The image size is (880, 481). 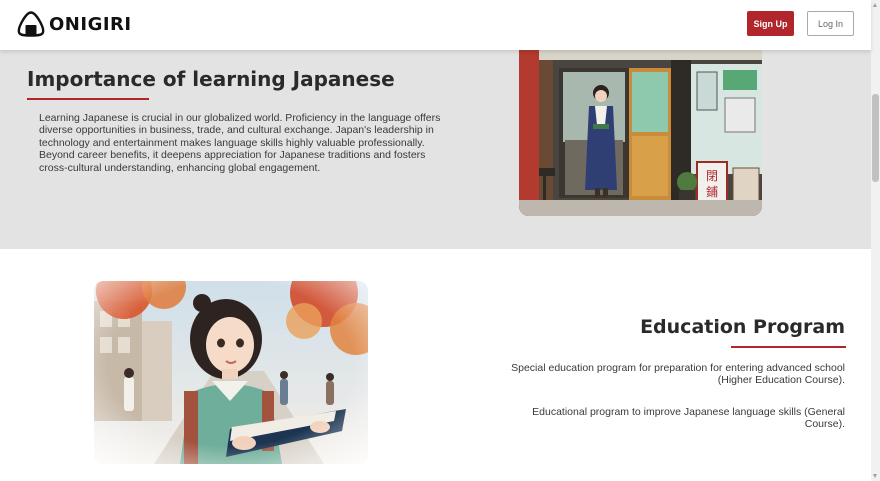 I want to click on shop-illustration: 閉 鋪, so click(x=640, y=133).